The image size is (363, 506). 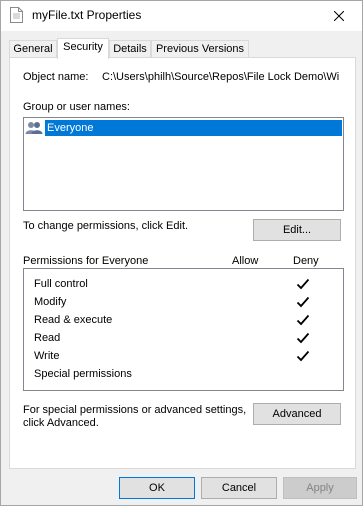 What do you see at coordinates (245, 261) in the screenshot?
I see `allow-header: Allow` at bounding box center [245, 261].